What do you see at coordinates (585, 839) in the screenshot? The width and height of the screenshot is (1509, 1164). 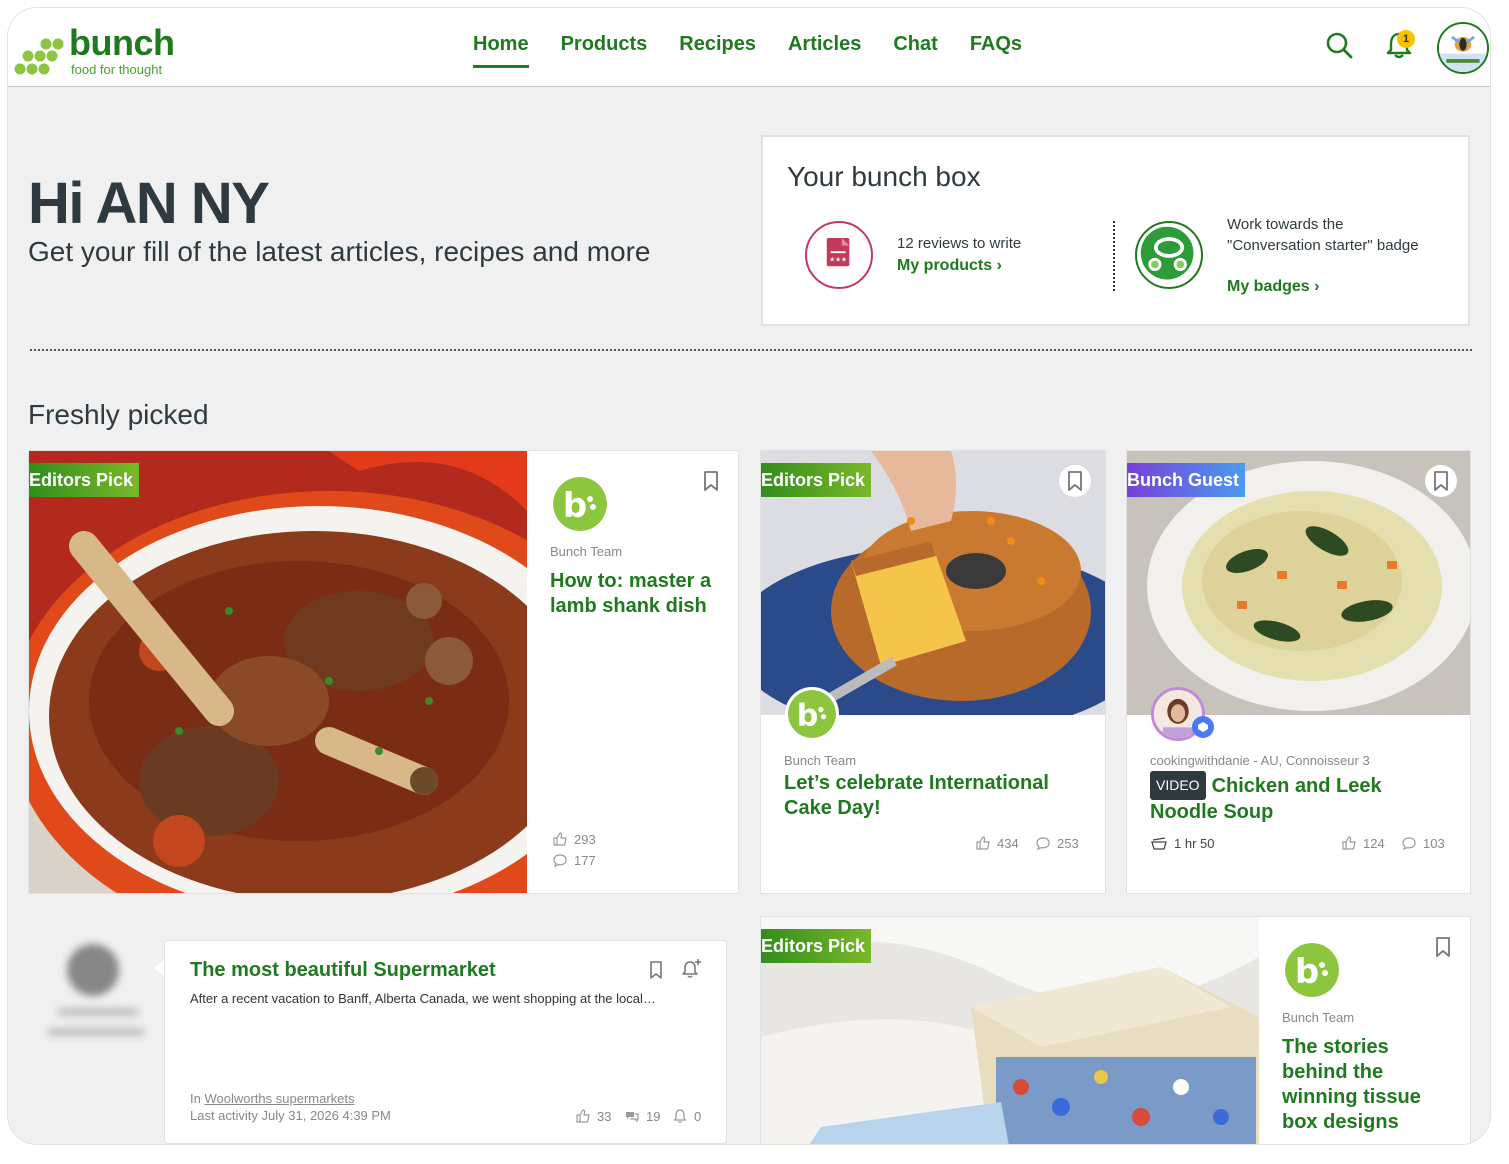 I see `likes-value: 293` at bounding box center [585, 839].